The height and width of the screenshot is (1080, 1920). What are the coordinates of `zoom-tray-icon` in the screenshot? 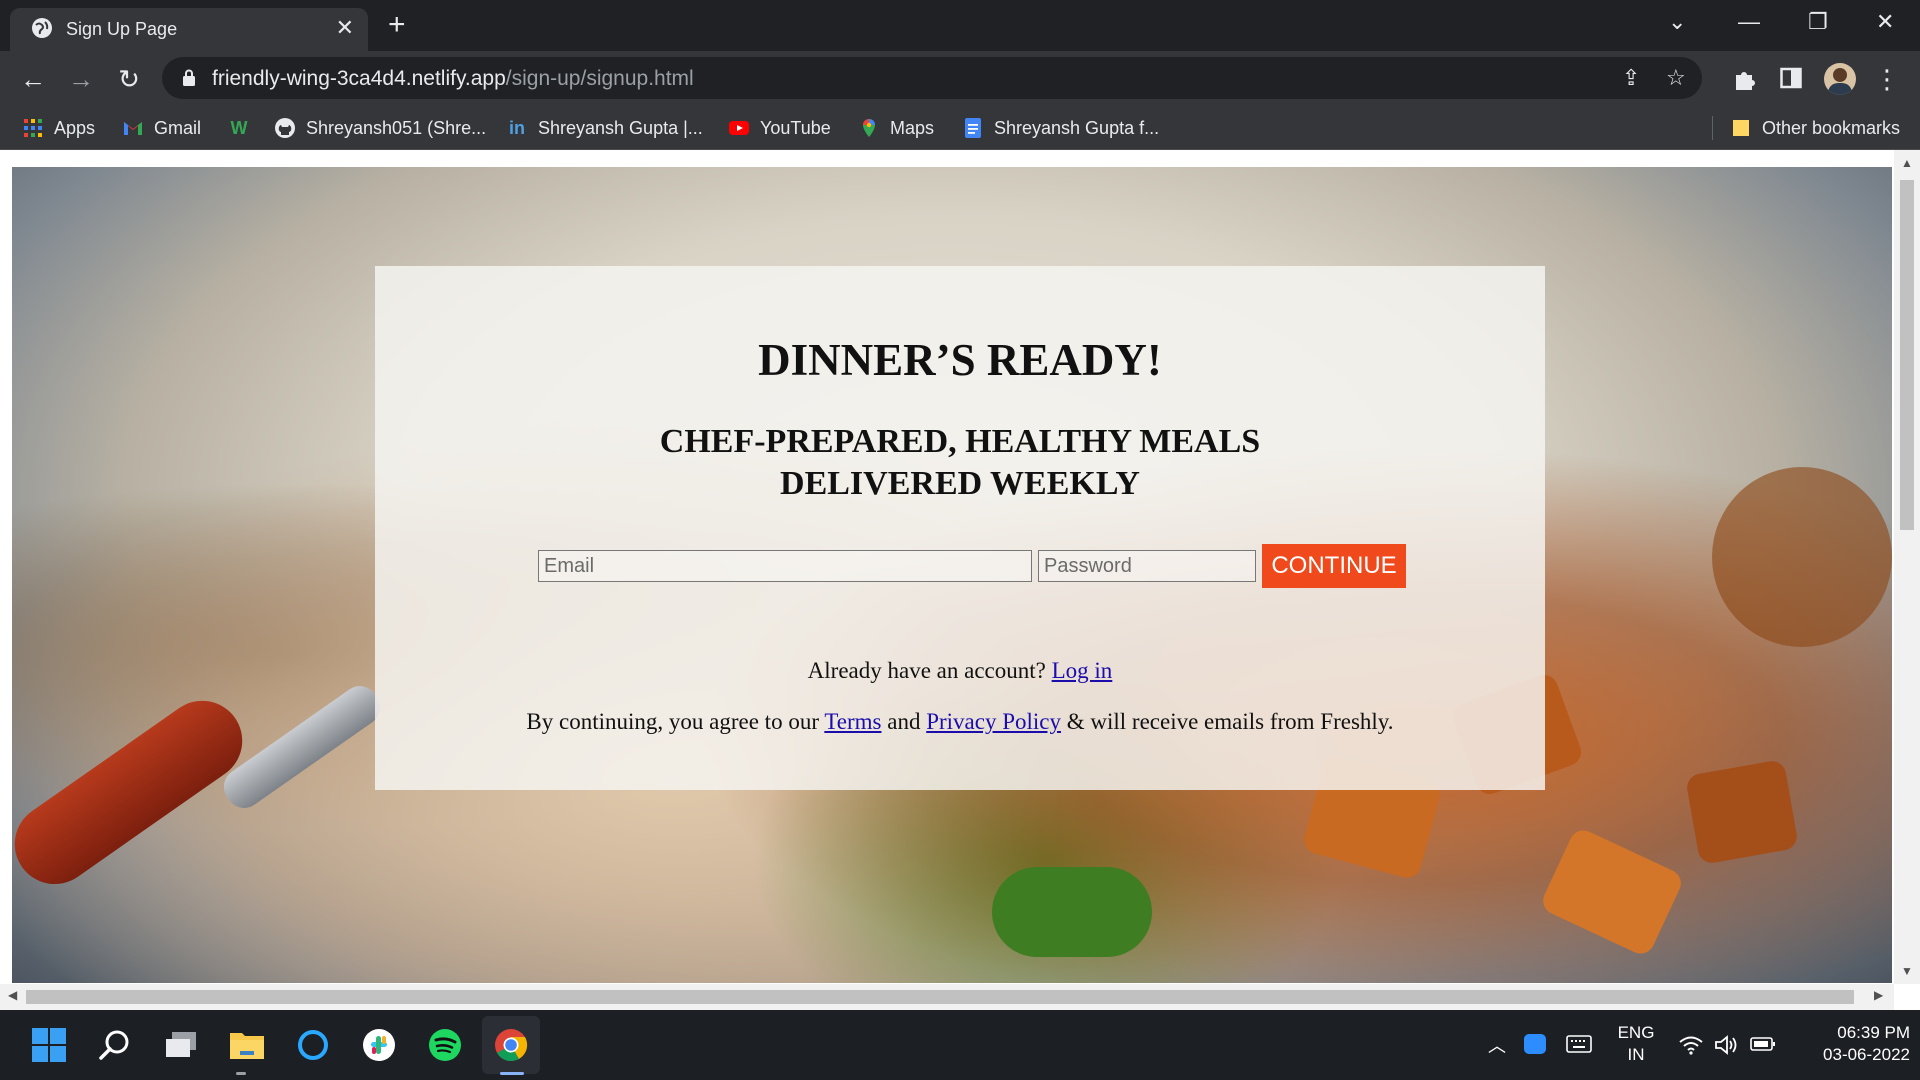 It's located at (1535, 1044).